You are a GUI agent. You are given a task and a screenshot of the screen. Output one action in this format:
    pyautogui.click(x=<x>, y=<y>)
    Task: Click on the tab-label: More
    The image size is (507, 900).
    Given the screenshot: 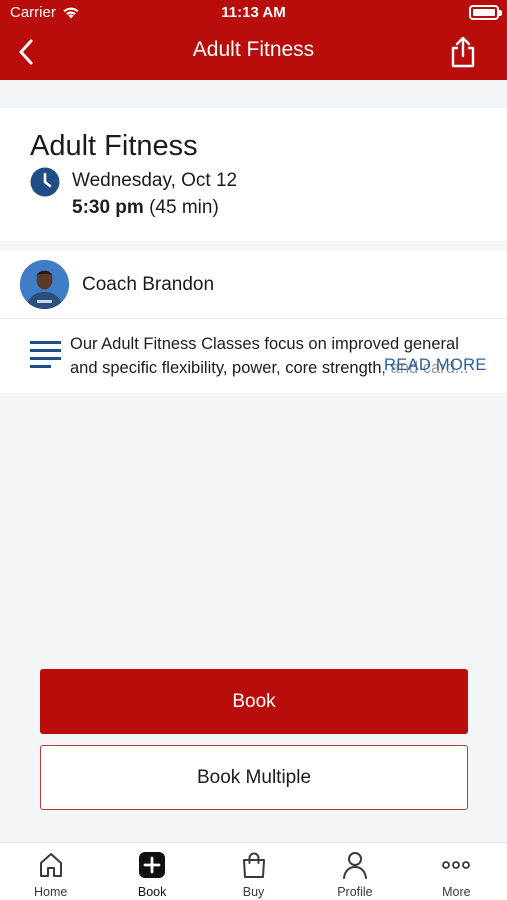 What is the action you would take?
    pyautogui.click(x=456, y=892)
    